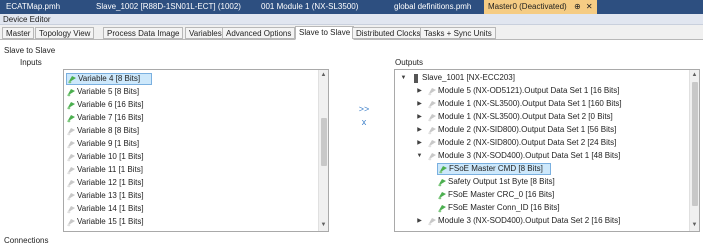 Image resolution: width=703 pixels, height=247 pixels. What do you see at coordinates (166, 209) in the screenshot?
I see `input-variable-item: Variable 14 [1 Bits]` at bounding box center [166, 209].